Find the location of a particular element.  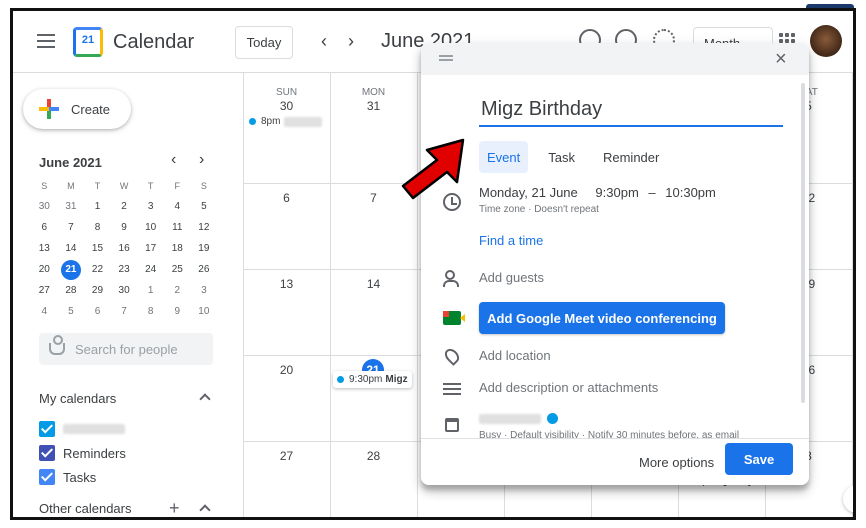

add-location-field: Add location is located at coordinates (515, 355).